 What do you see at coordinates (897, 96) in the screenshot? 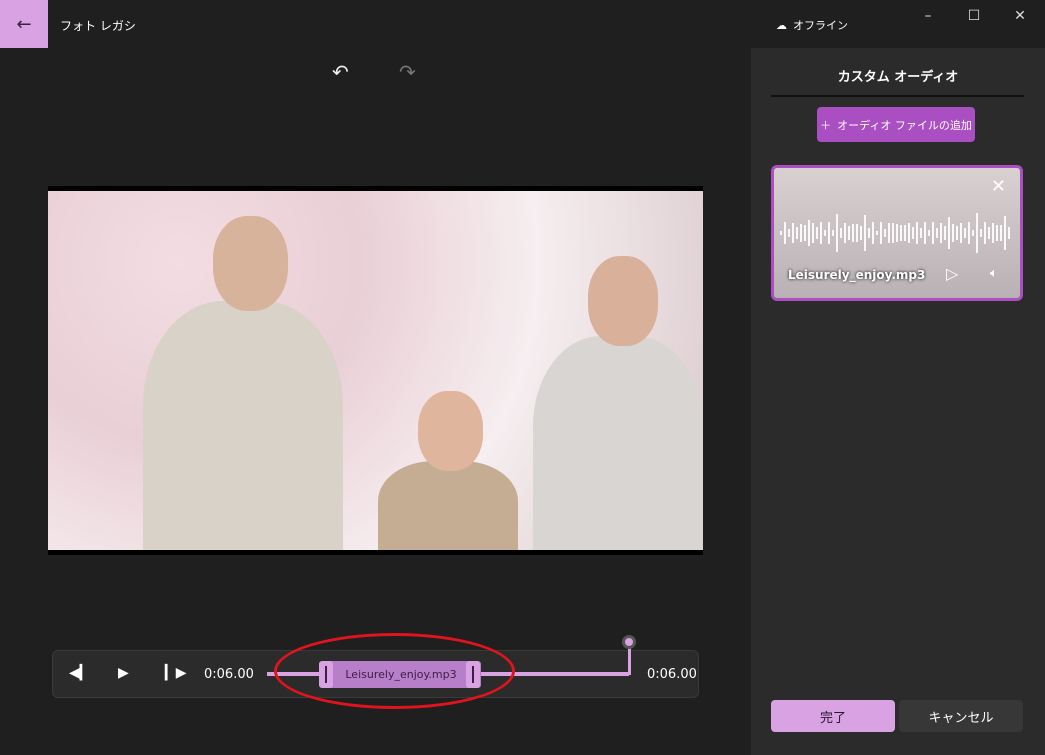
I see `divider` at bounding box center [897, 96].